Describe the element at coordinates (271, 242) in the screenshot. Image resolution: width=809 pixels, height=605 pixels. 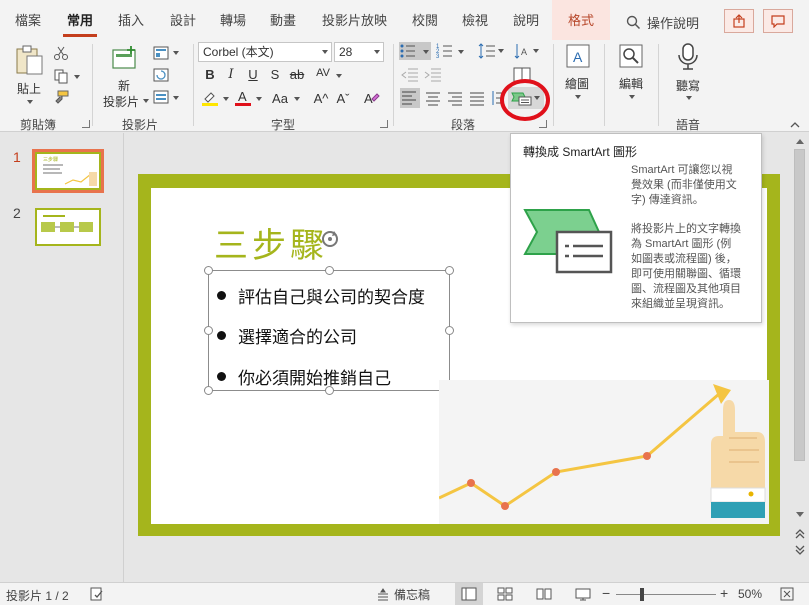
I see `slide-title: 三步驟` at that location.